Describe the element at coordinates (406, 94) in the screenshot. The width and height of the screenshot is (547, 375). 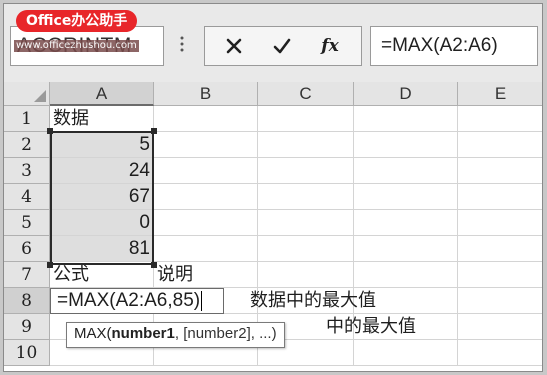
I see `column-header-d: D` at that location.